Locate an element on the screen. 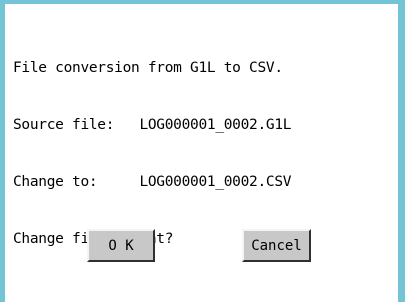 Image resolution: width=405 pixels, height=302 pixels. cancel-button: Cancel is located at coordinates (276, 245).